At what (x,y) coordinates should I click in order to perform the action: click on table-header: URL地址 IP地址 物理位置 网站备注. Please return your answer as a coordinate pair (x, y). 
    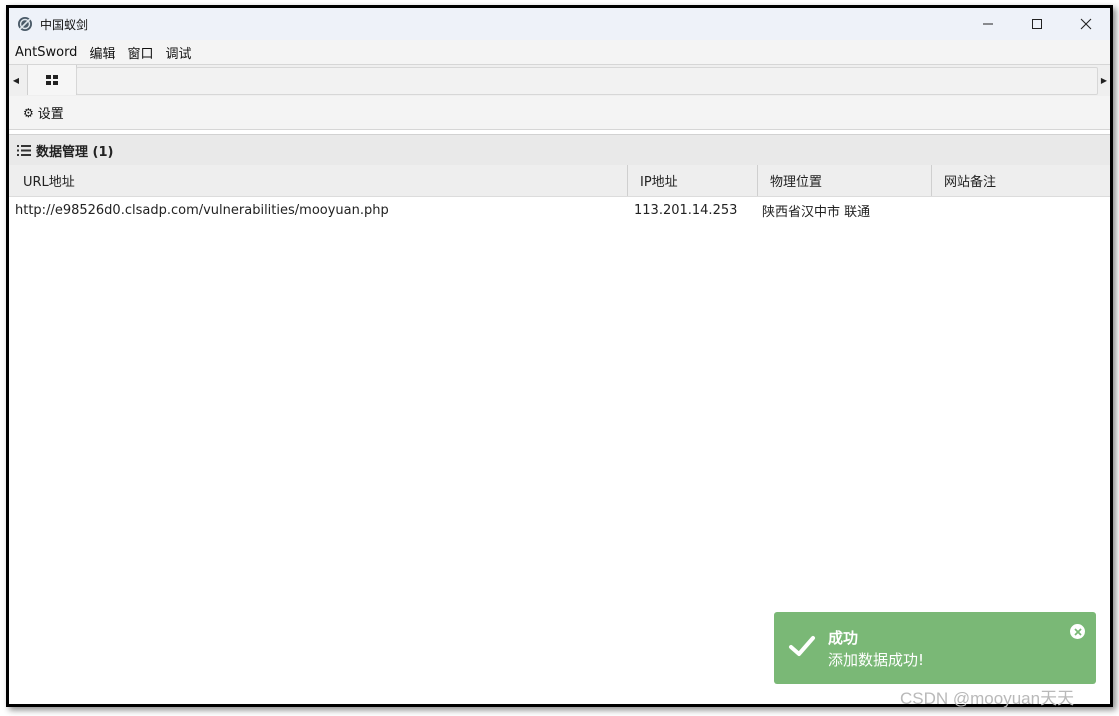
    Looking at the image, I should click on (559, 181).